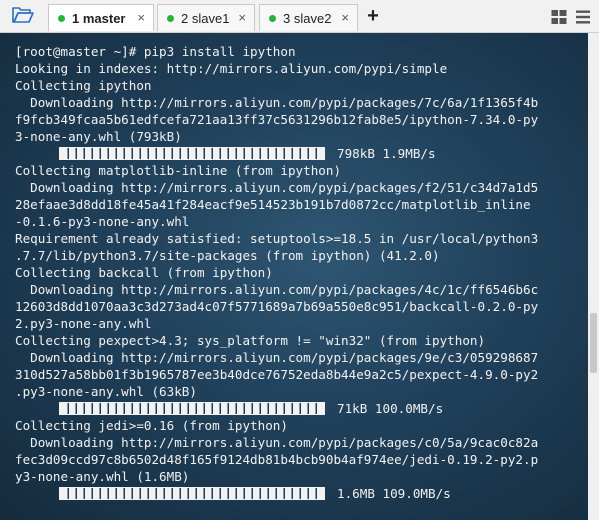 Image resolution: width=599 pixels, height=520 pixels. I want to click on output-line: 2.py3-none-any.whl, so click(83, 323).